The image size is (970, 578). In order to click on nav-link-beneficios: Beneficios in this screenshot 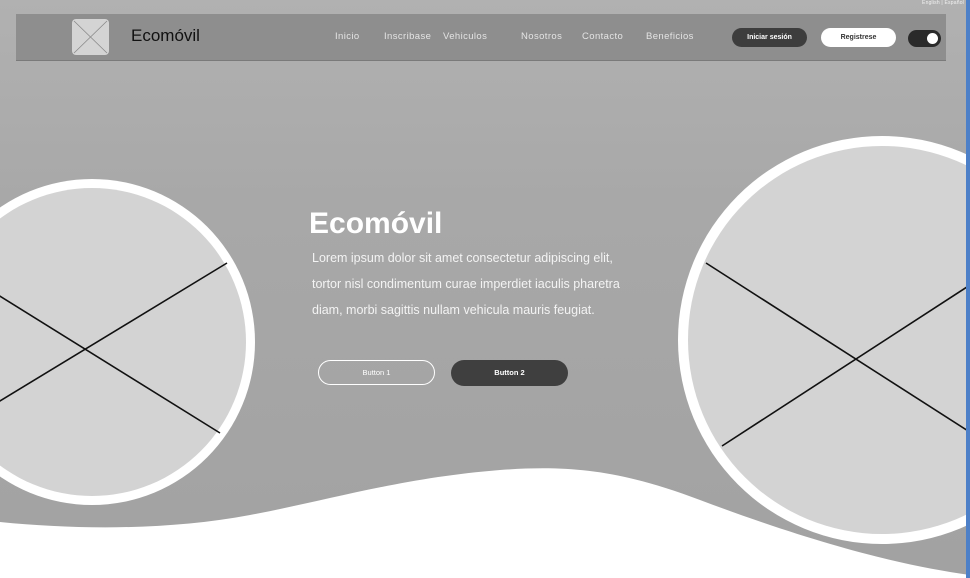, I will do `click(670, 36)`.